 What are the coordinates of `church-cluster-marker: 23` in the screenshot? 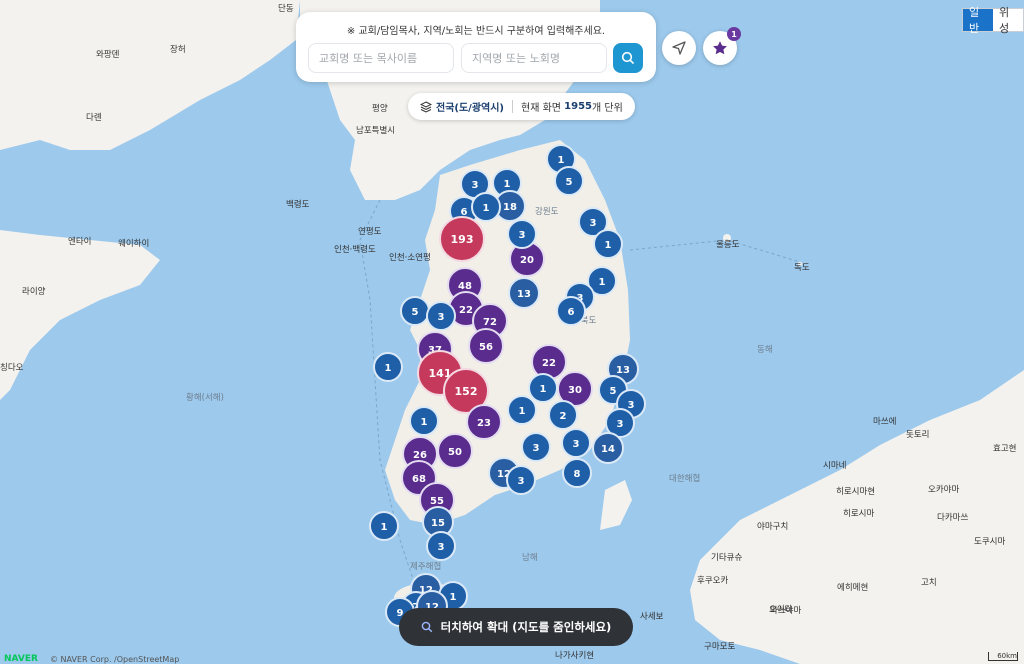 It's located at (484, 422).